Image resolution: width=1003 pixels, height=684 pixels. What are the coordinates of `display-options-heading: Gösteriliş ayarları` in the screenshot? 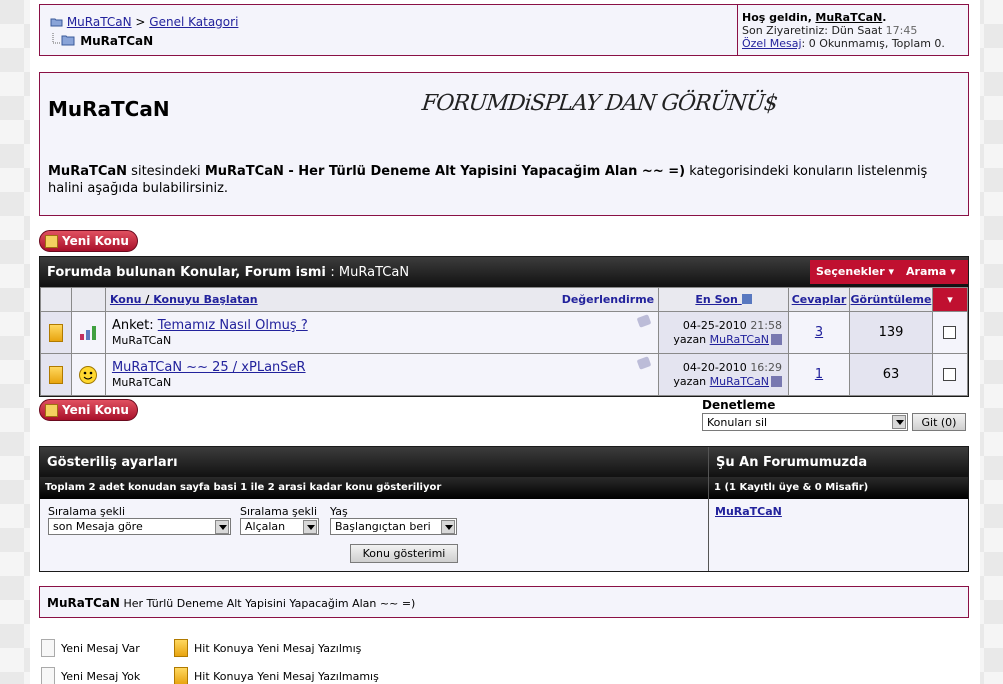 It's located at (374, 462).